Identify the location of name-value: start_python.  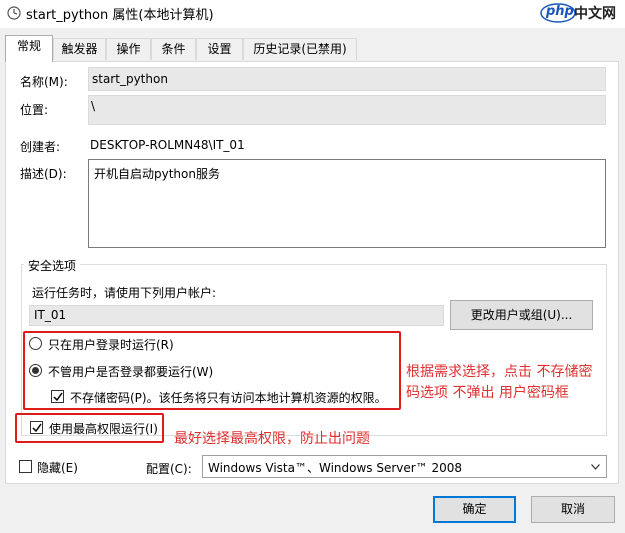
(130, 79).